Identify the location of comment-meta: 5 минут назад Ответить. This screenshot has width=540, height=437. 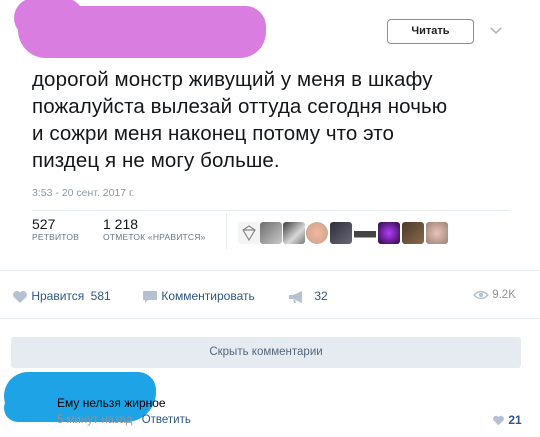
(124, 420).